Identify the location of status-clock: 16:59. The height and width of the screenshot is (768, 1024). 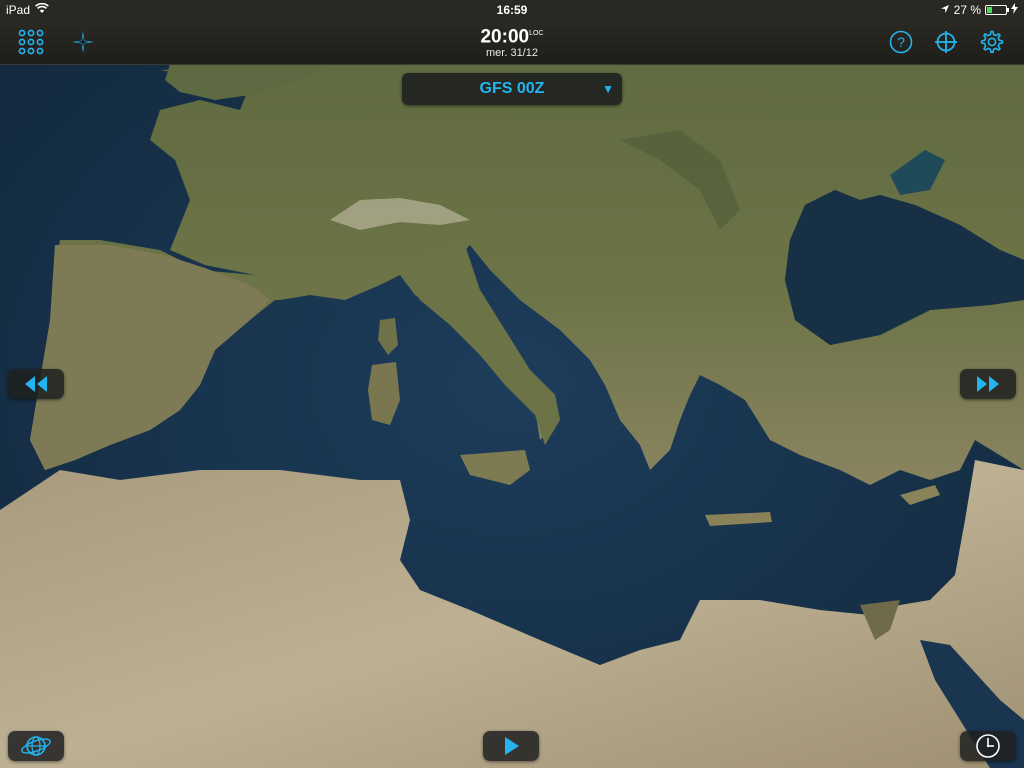
(512, 10).